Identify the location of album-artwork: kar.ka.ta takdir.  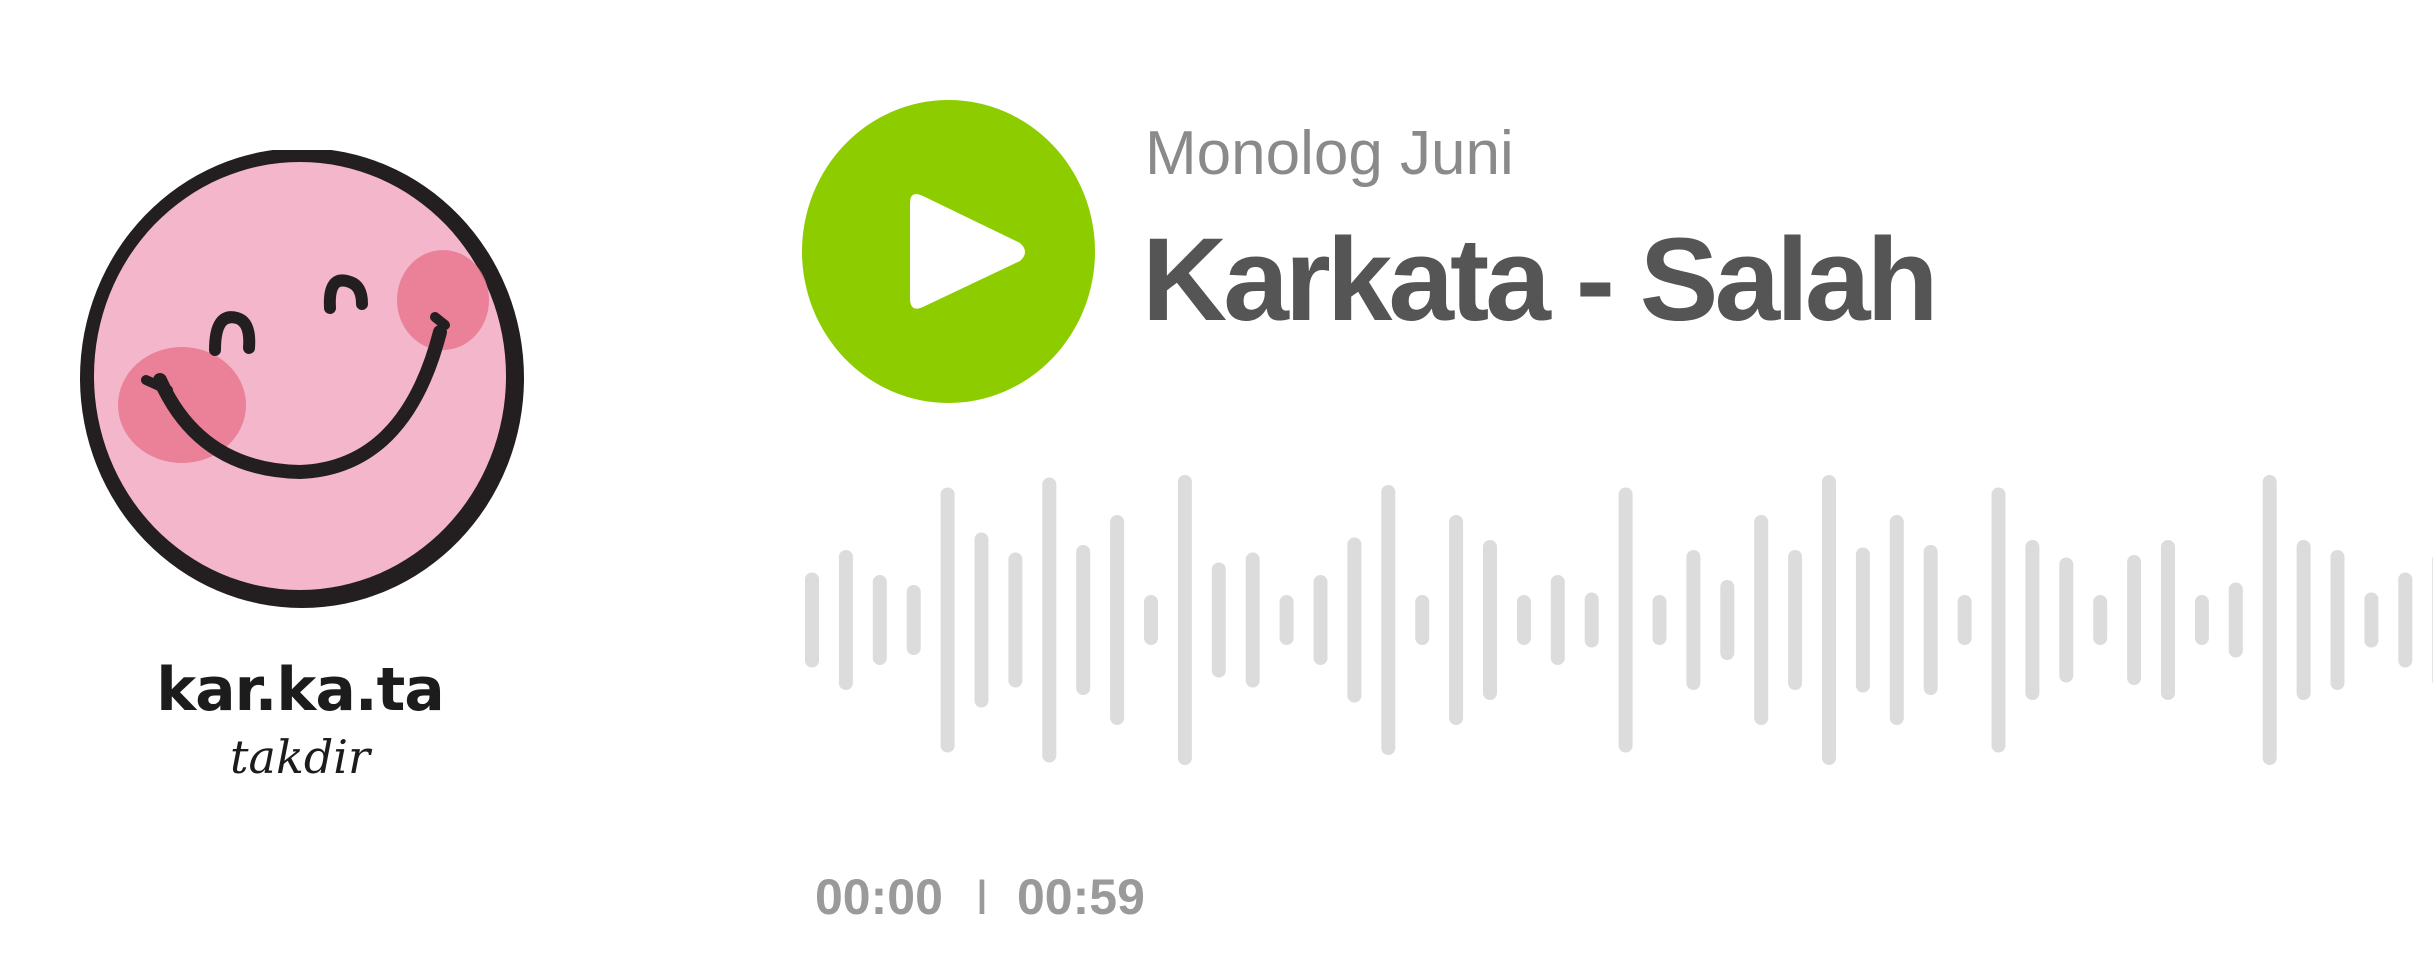
(300, 475).